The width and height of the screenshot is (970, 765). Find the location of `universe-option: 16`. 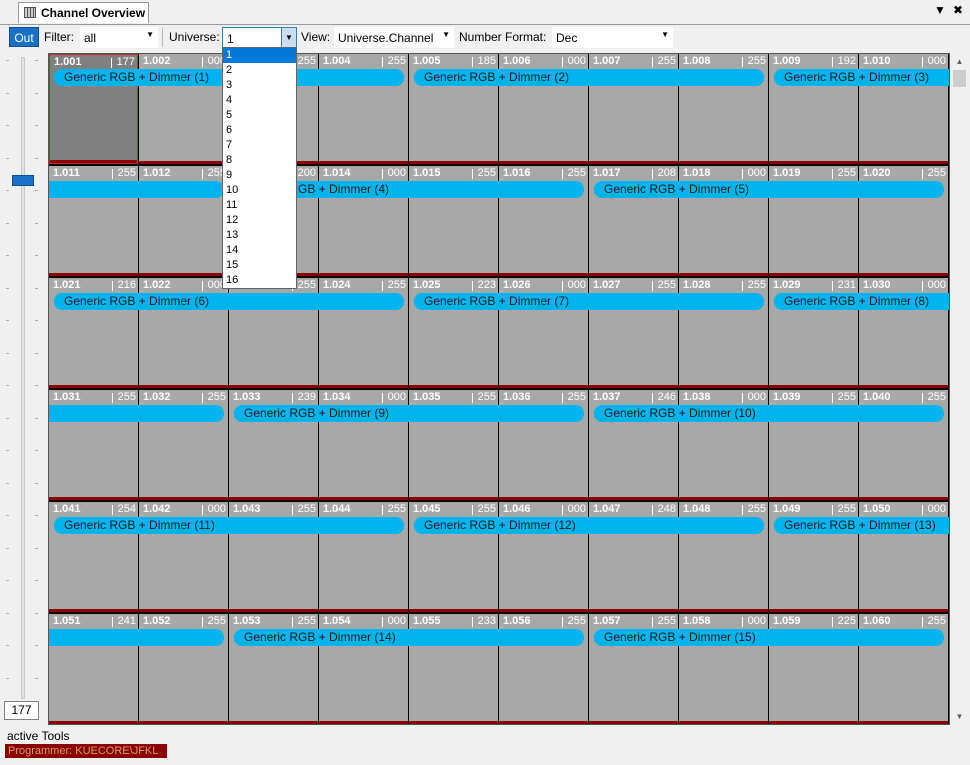

universe-option: 16 is located at coordinates (259, 280).